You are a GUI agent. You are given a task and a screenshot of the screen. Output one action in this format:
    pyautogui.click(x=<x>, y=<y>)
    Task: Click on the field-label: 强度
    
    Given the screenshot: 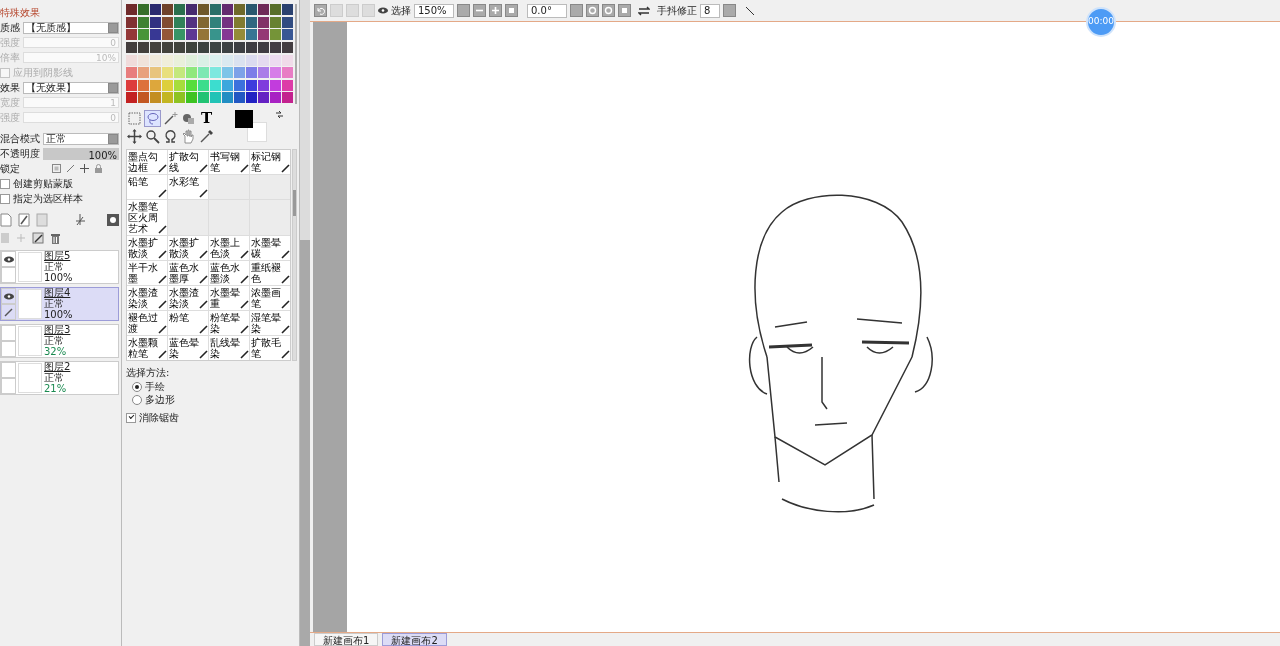 What is the action you would take?
    pyautogui.click(x=10, y=43)
    